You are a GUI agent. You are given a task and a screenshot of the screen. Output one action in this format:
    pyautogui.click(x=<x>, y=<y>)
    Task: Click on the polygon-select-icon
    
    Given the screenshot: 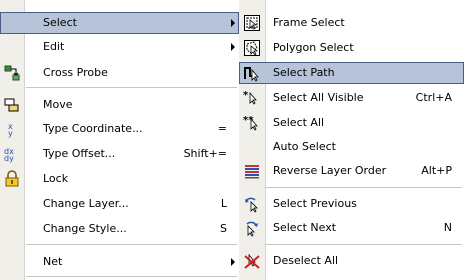 What is the action you would take?
    pyautogui.click(x=252, y=48)
    